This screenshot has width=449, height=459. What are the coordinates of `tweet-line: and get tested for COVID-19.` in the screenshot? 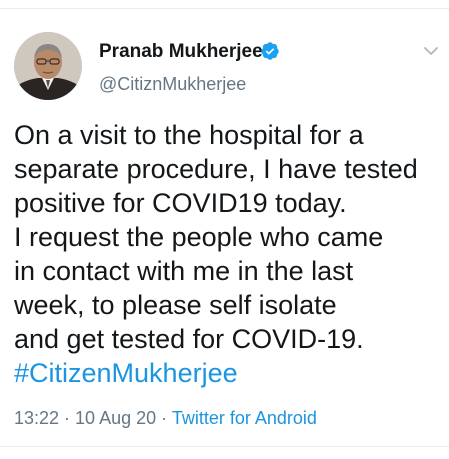 It's located at (189, 339).